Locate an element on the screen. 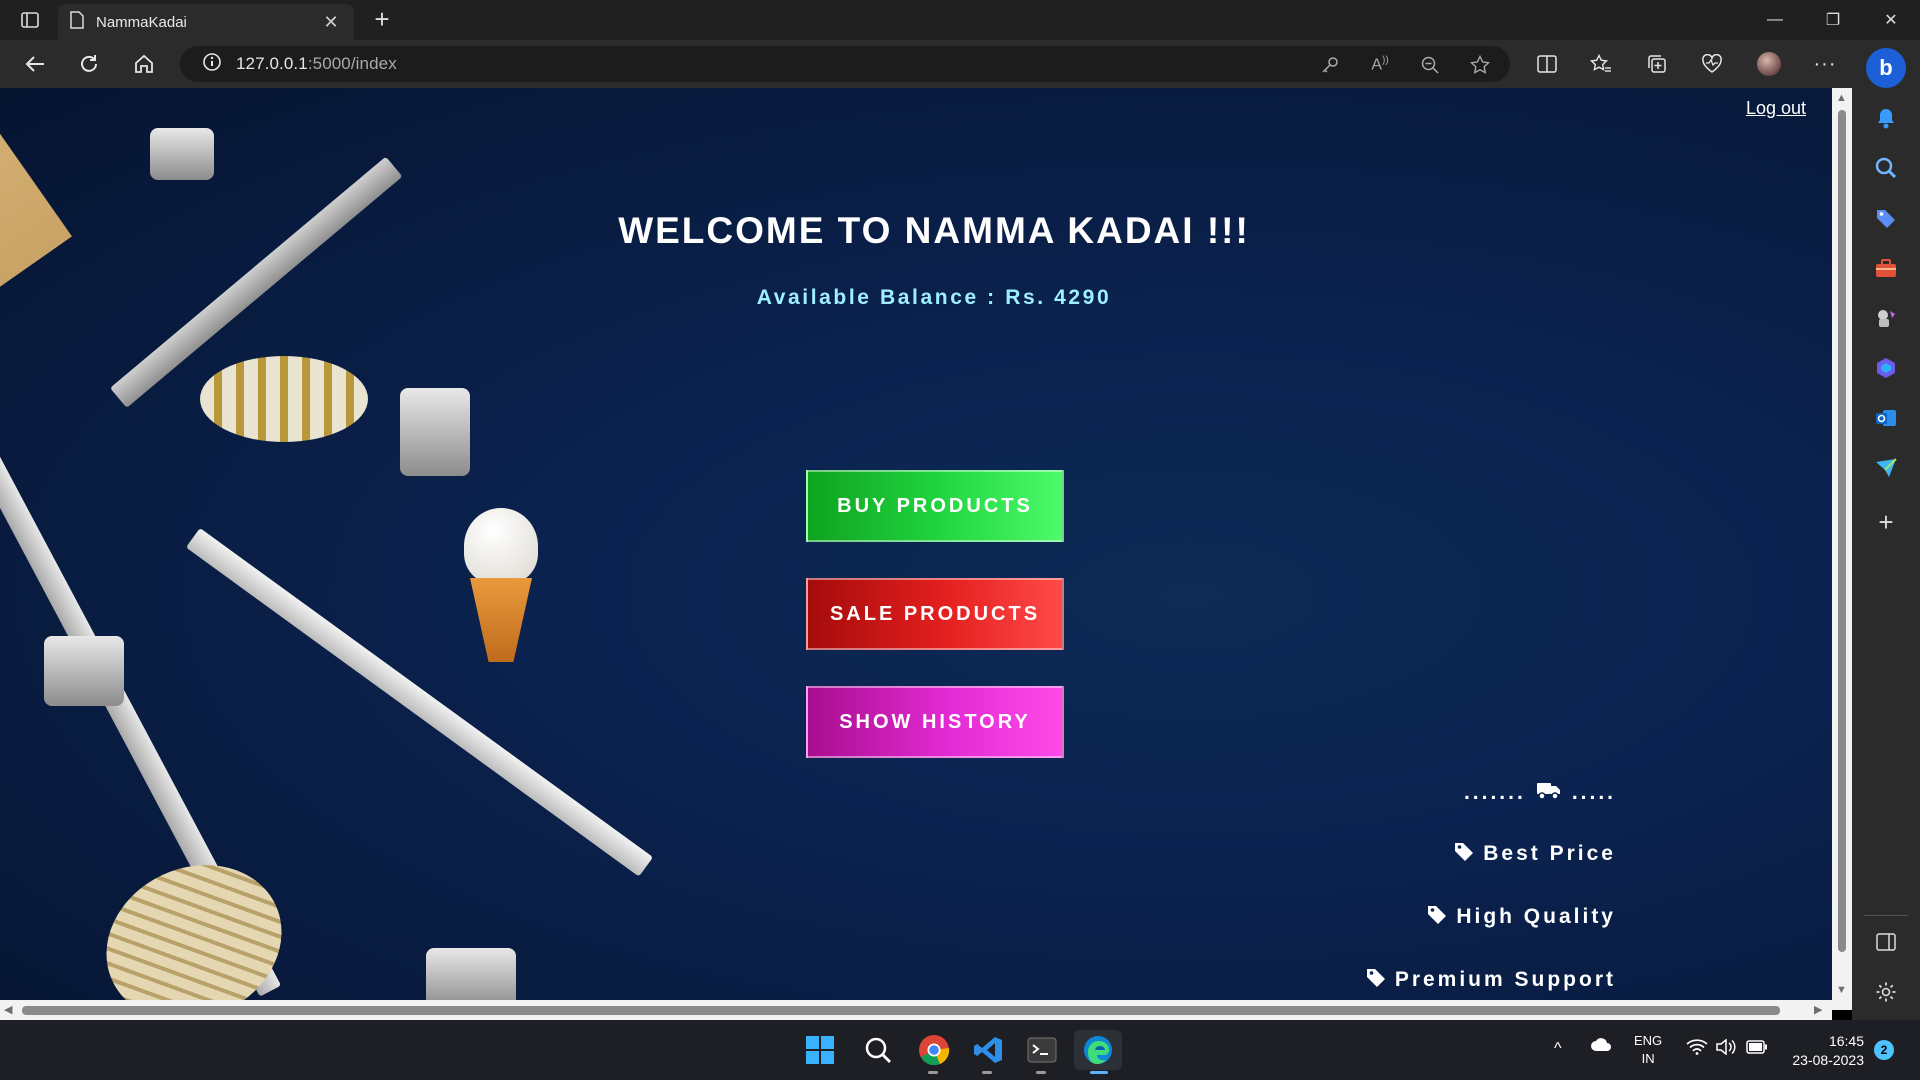 The width and height of the screenshot is (1920, 1080). language-indicator: ENG IN is located at coordinates (1648, 1050).